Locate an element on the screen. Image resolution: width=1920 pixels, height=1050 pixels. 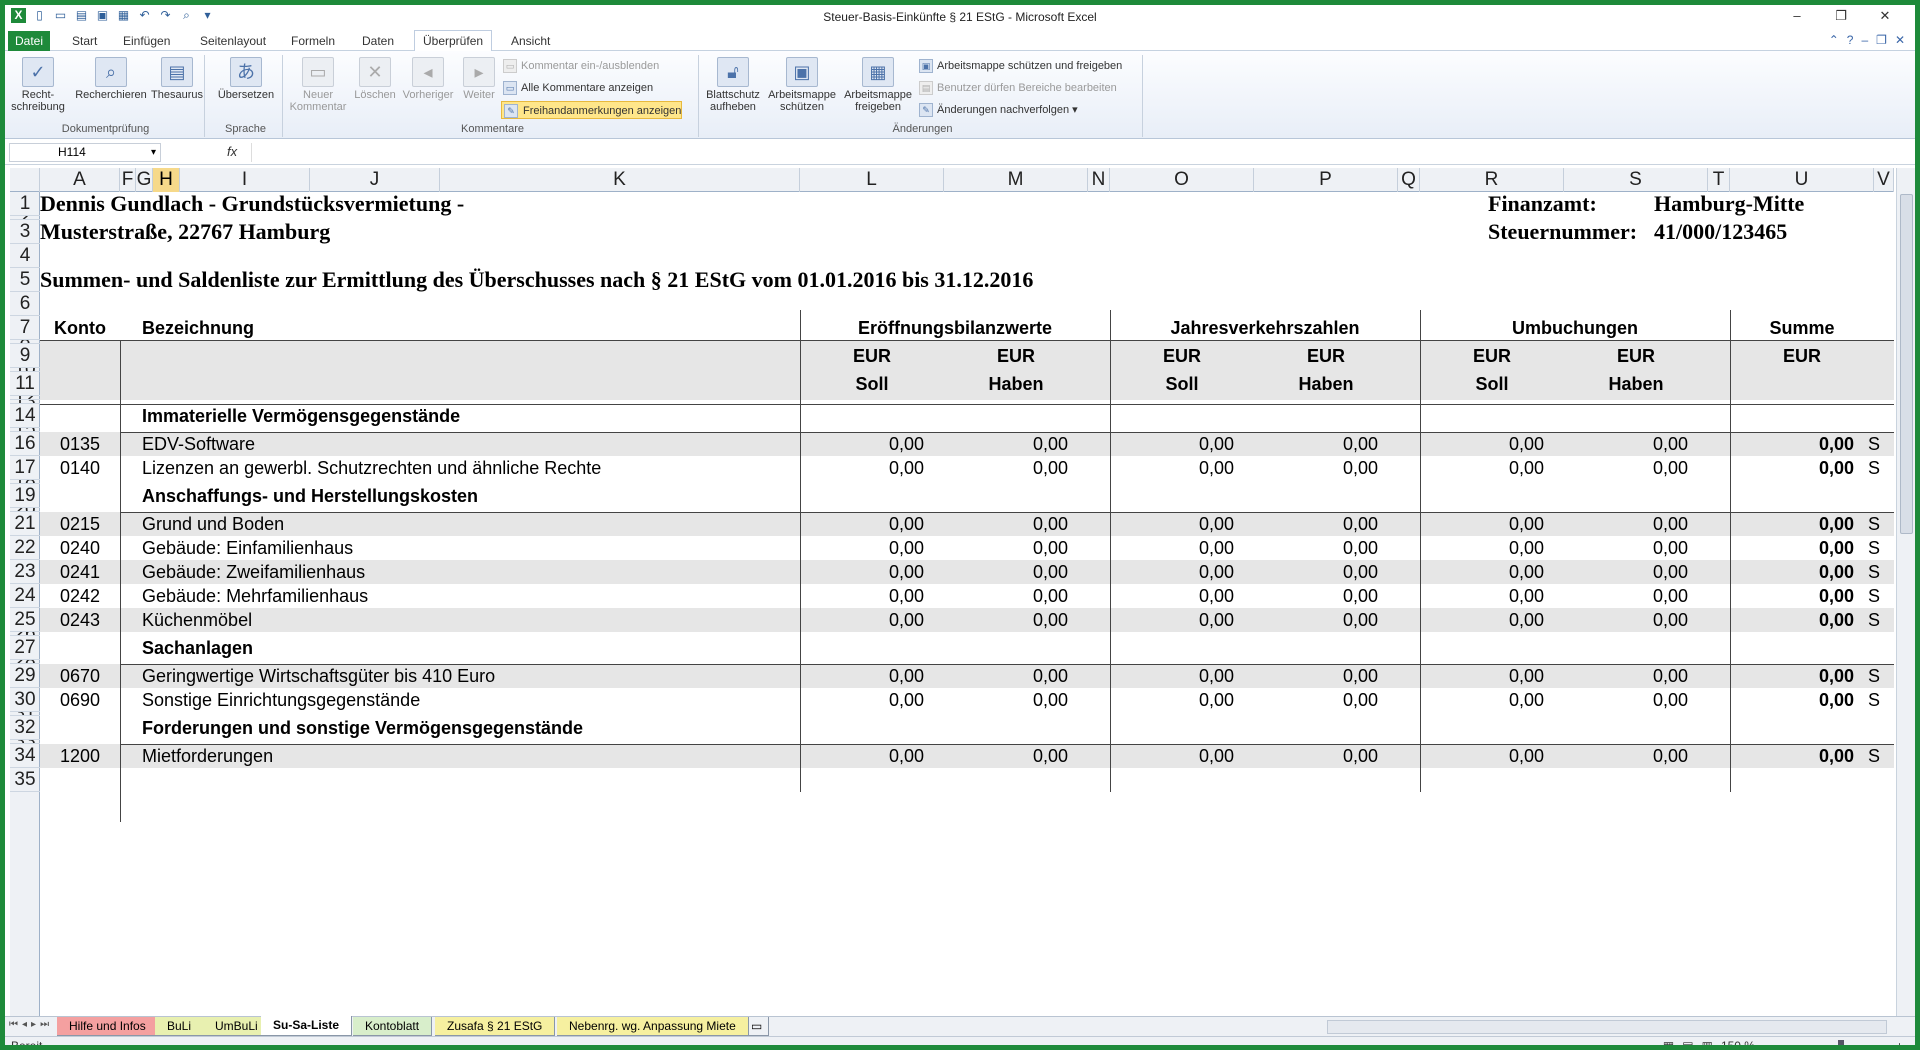
delete-comment-button: ✕ Löschen is located at coordinates (375, 79).